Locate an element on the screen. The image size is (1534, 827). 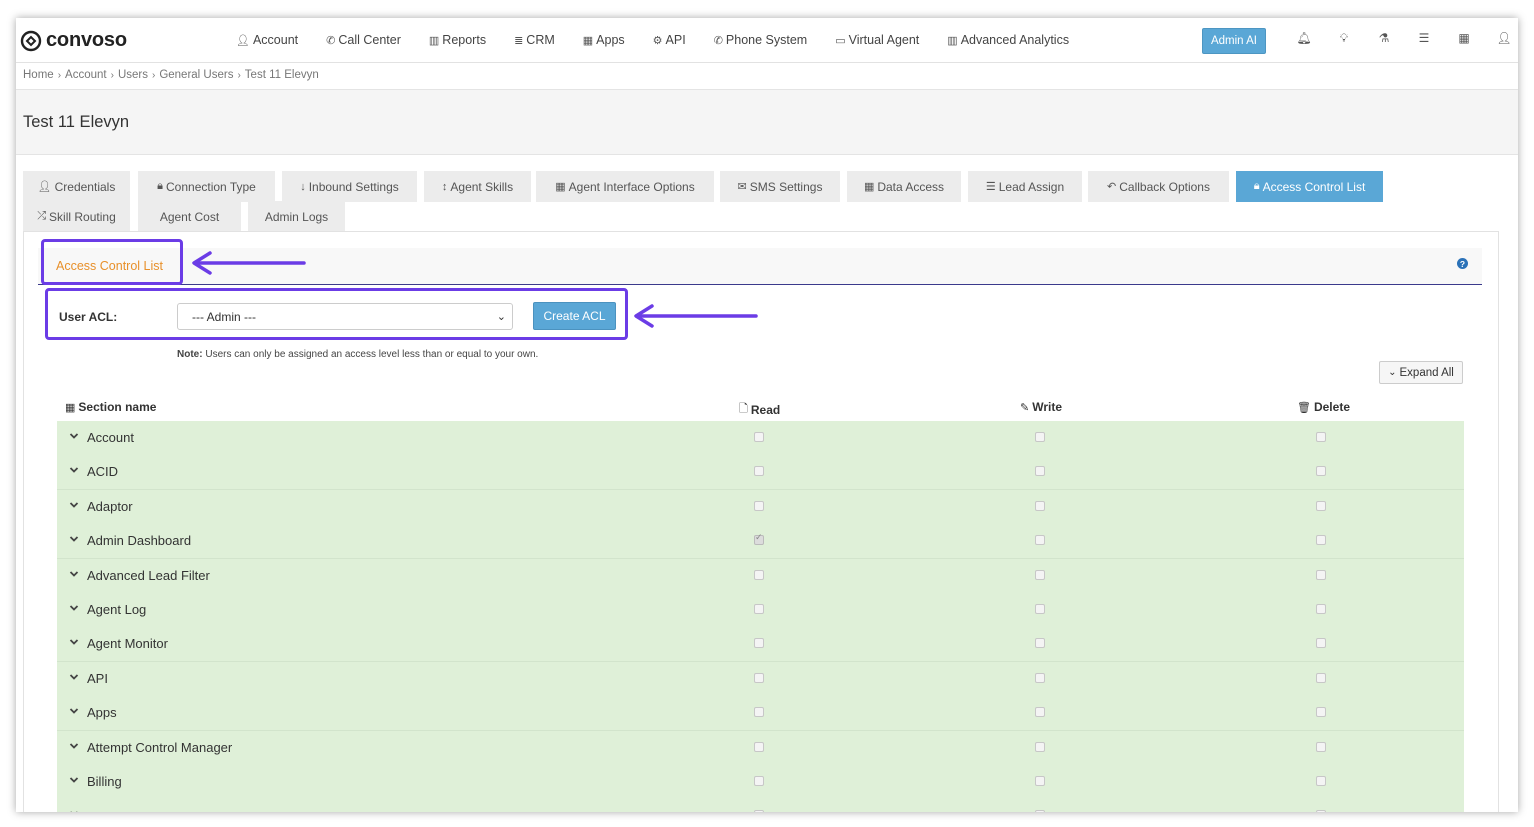
highlight-box-user-acl is located at coordinates (336, 314).